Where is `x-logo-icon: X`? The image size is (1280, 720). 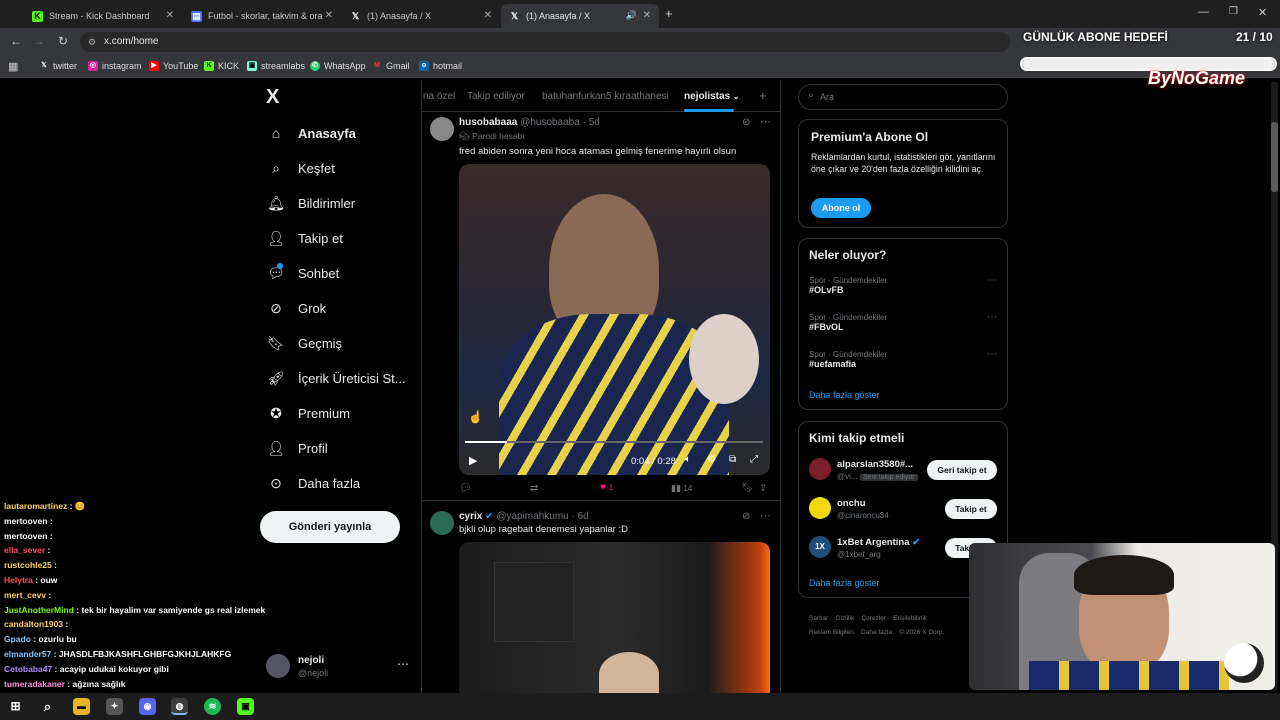 x-logo-icon: X is located at coordinates (272, 97).